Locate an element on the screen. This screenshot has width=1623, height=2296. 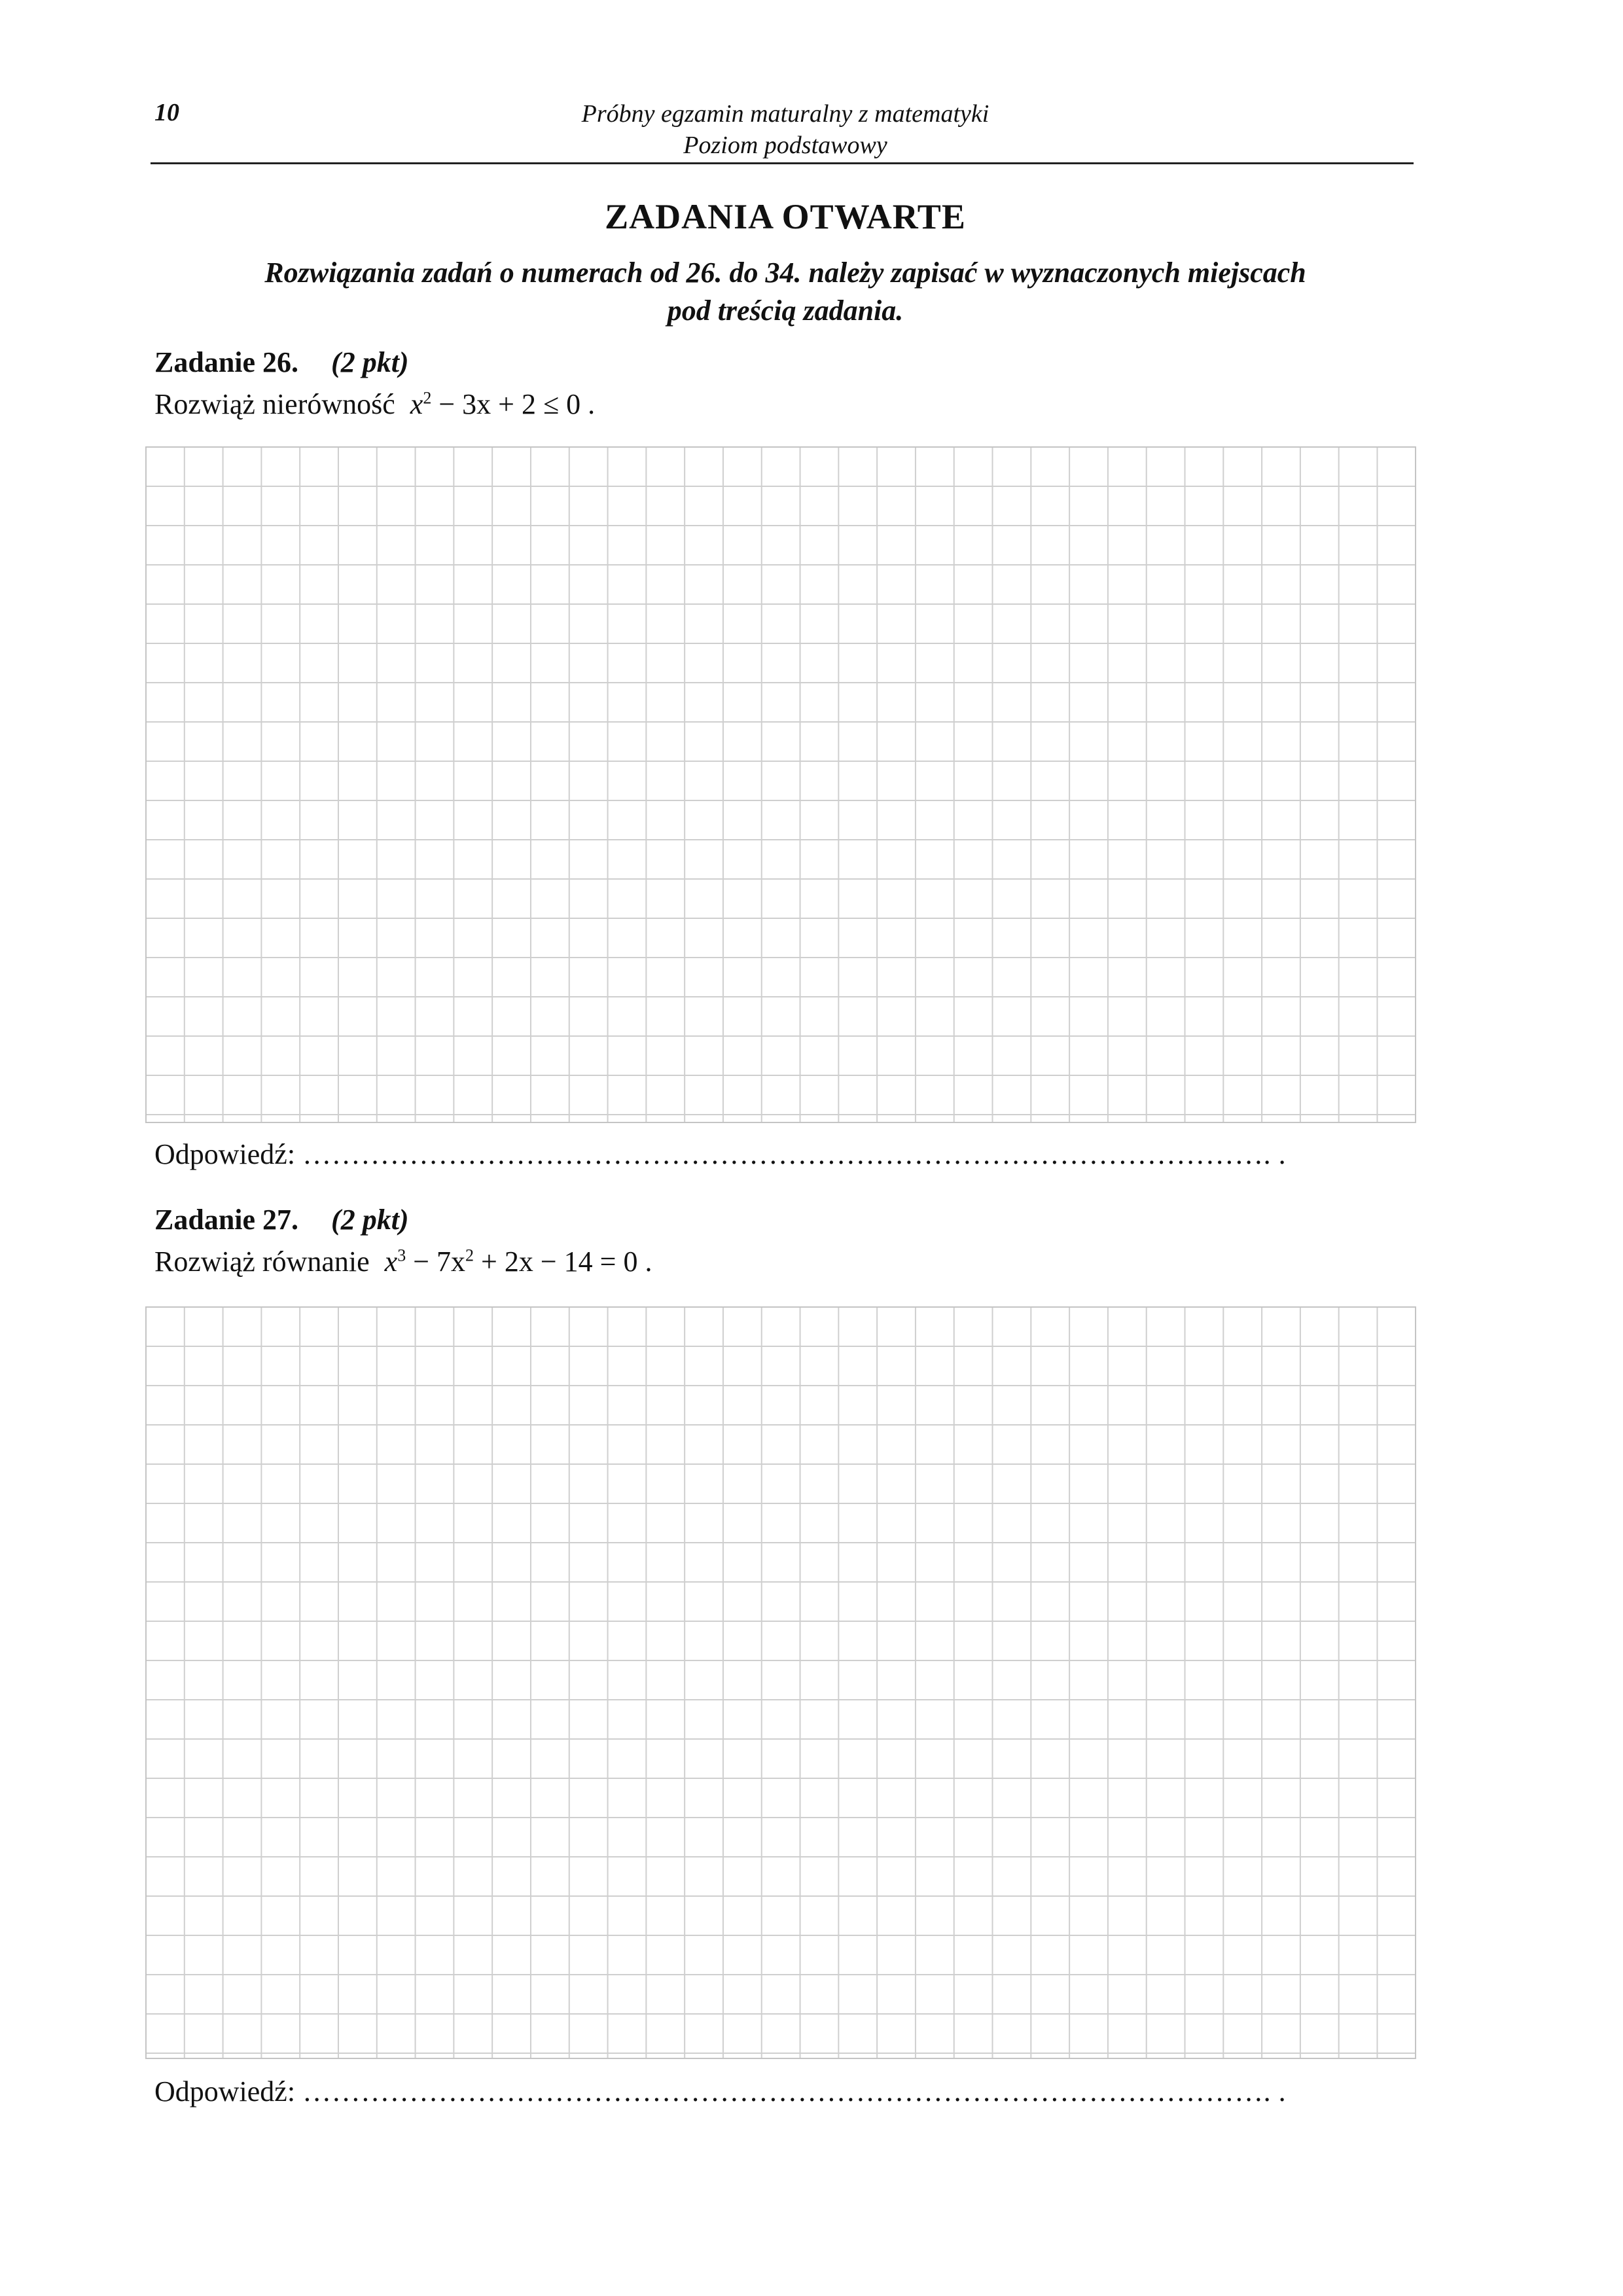
task-27-points: (2 pkt) is located at coordinates (370, 1220).